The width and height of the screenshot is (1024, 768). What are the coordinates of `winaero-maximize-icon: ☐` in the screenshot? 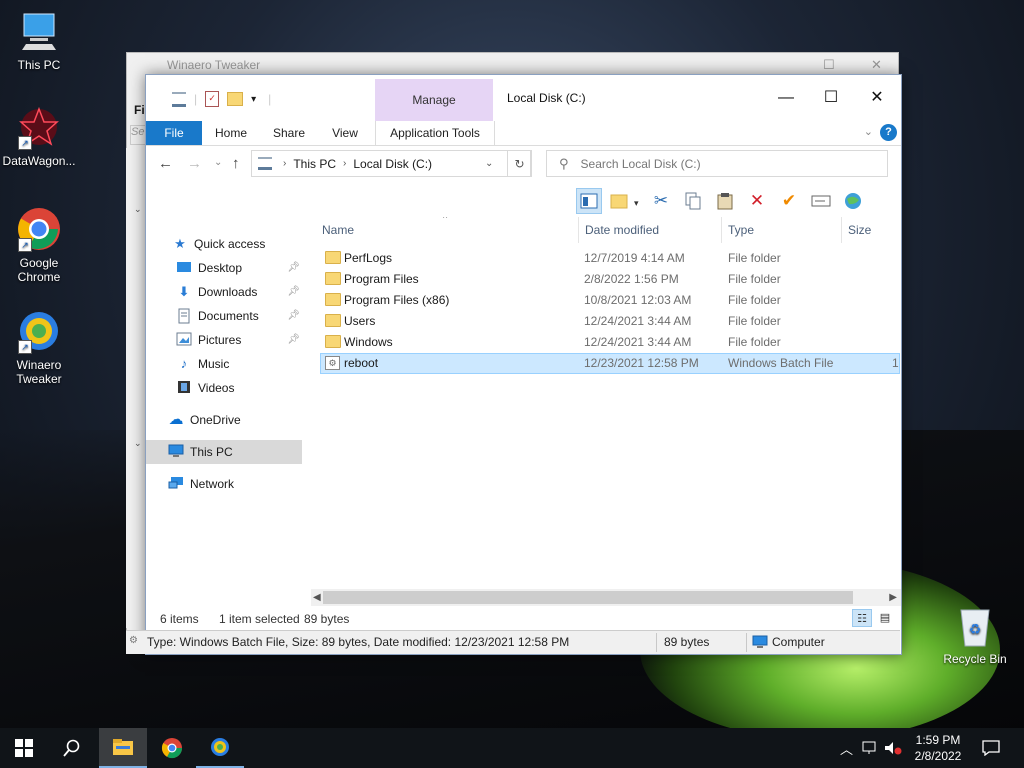 It's located at (829, 65).